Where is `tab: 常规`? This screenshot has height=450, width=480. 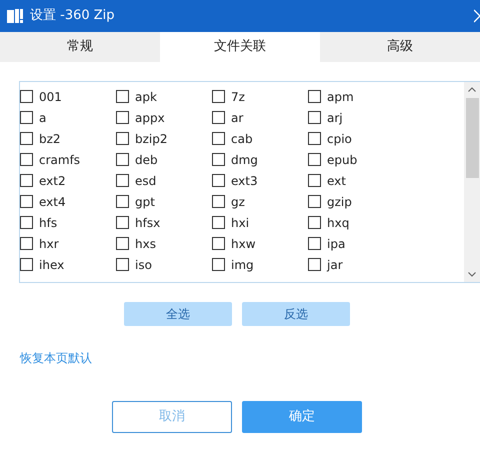 tab: 常规 is located at coordinates (80, 47).